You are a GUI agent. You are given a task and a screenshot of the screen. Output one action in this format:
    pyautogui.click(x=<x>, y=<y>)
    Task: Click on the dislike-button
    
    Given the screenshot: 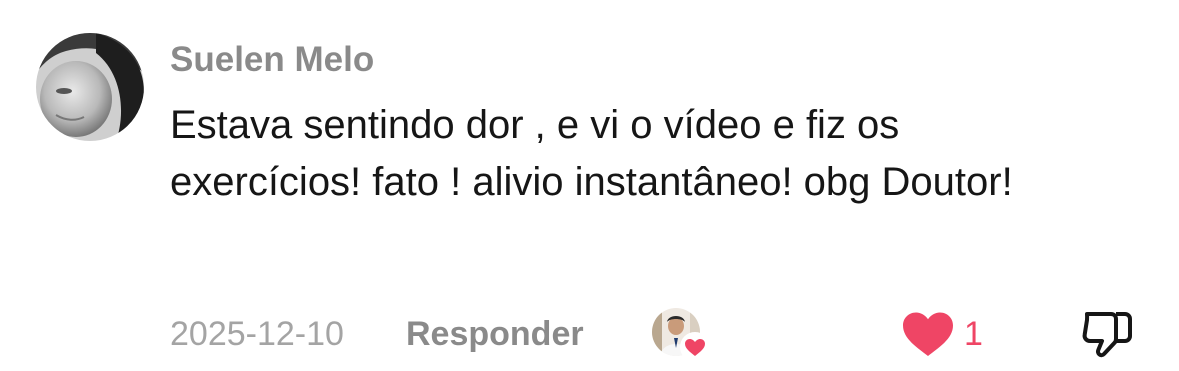 What is the action you would take?
    pyautogui.click(x=1107, y=335)
    